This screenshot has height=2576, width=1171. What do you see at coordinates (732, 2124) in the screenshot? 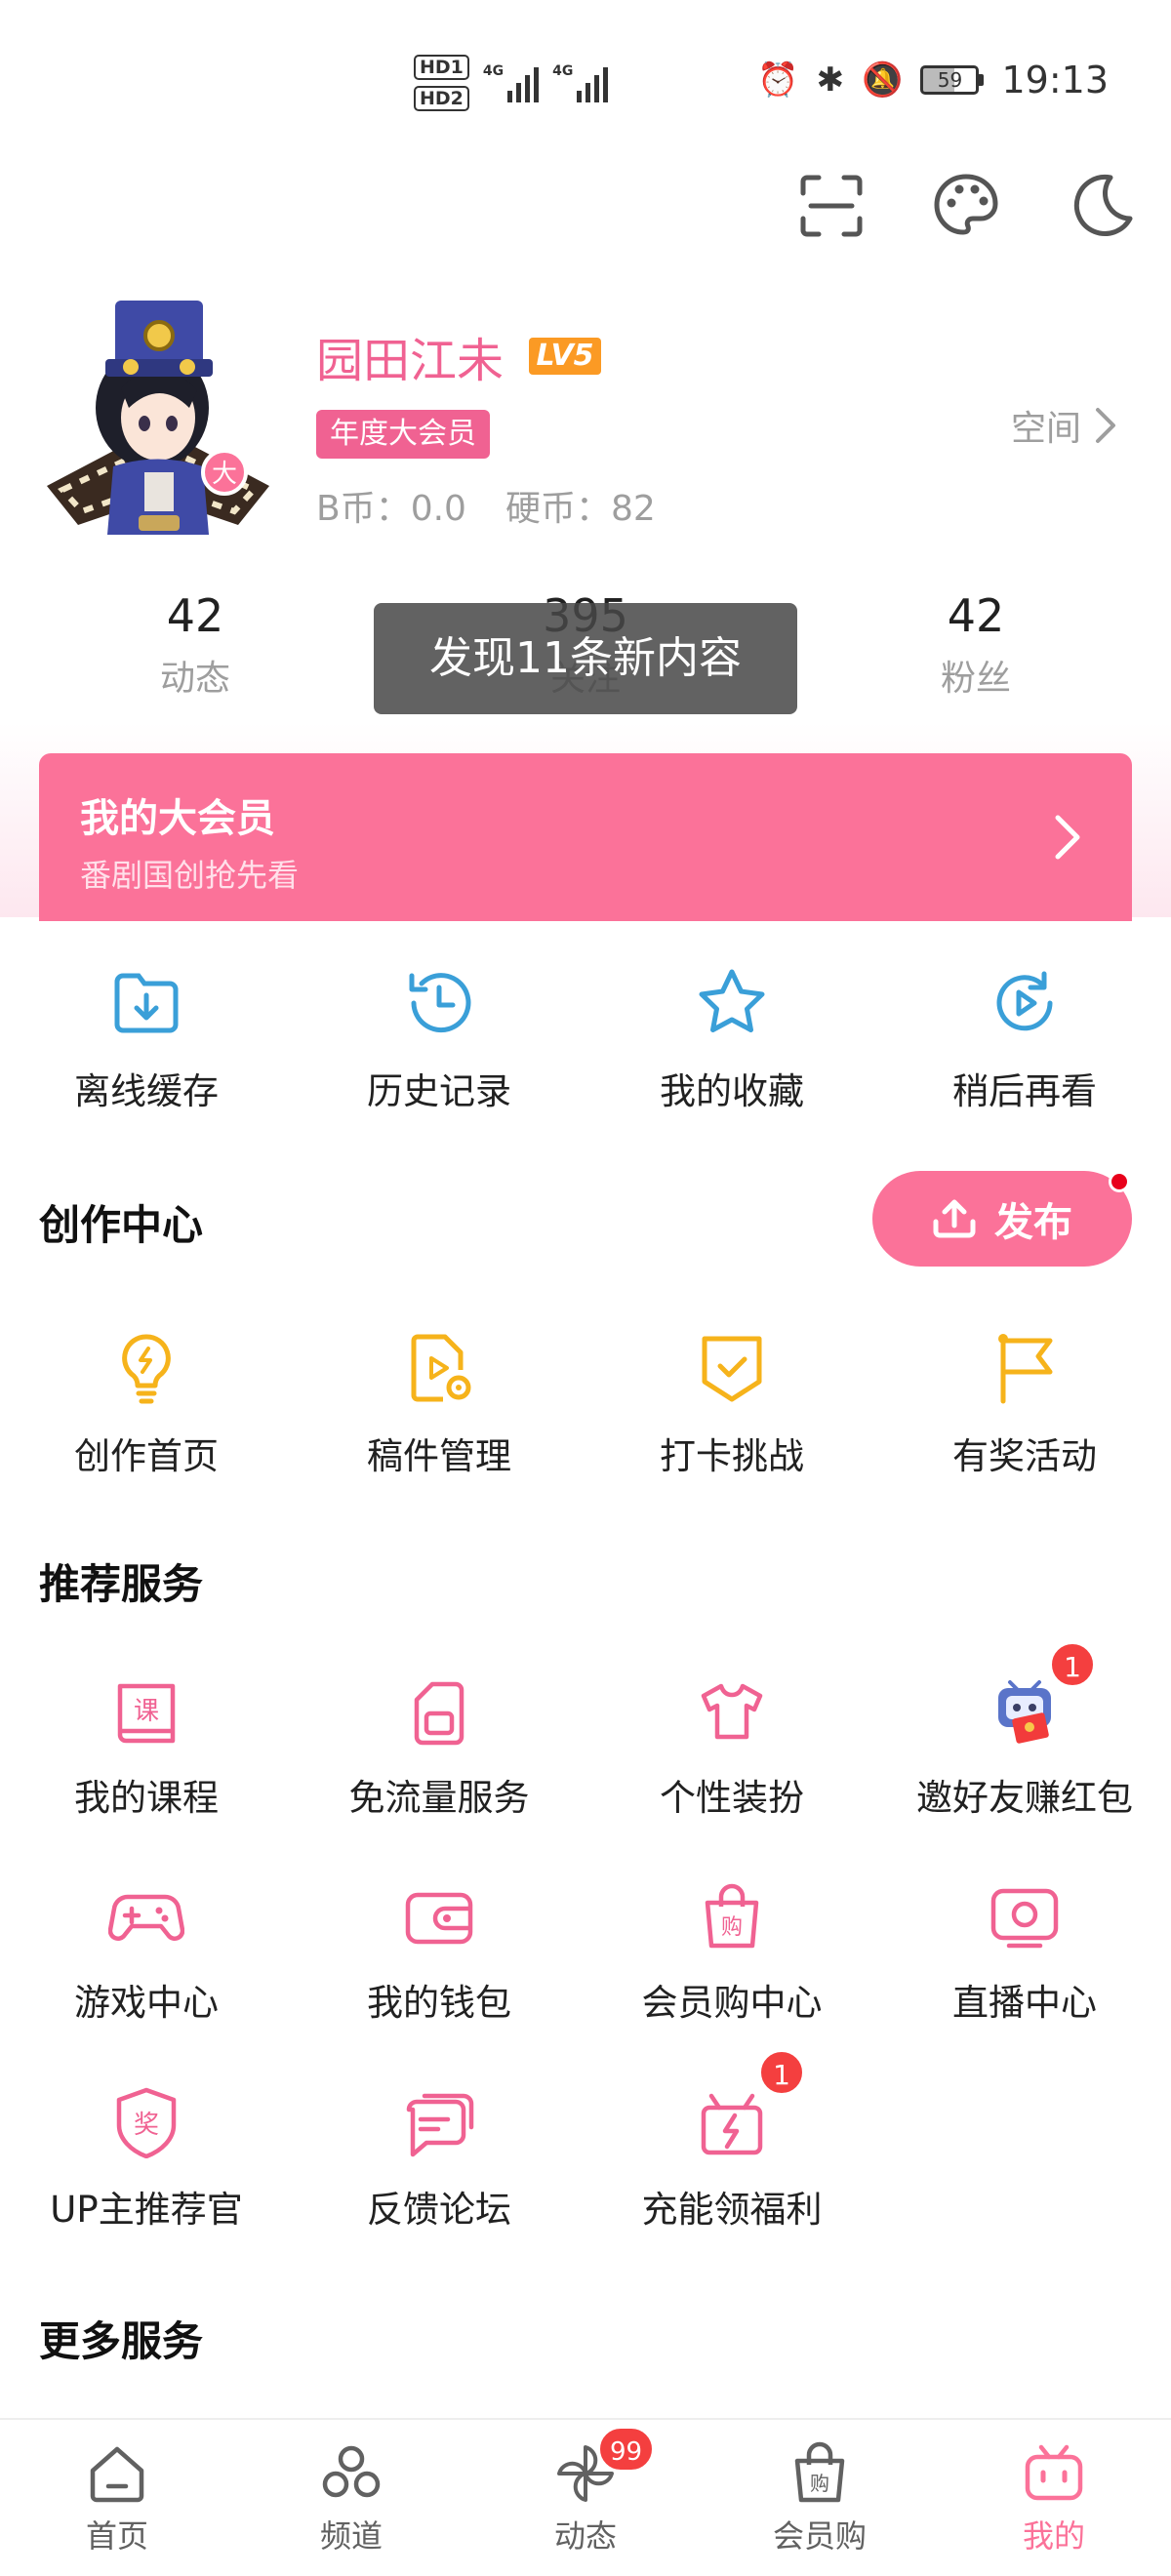
I see `gift-bolt-icon` at bounding box center [732, 2124].